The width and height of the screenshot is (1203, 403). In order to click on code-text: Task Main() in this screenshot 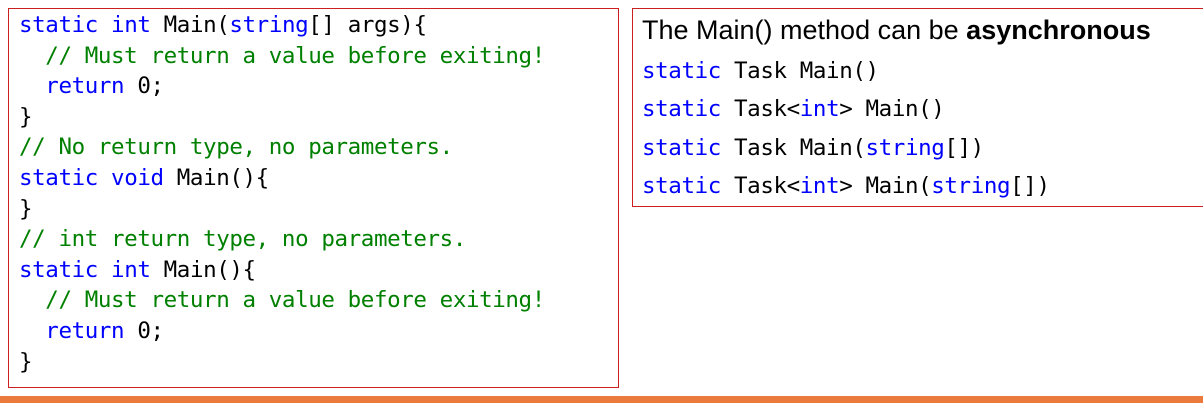, I will do `click(799, 71)`.